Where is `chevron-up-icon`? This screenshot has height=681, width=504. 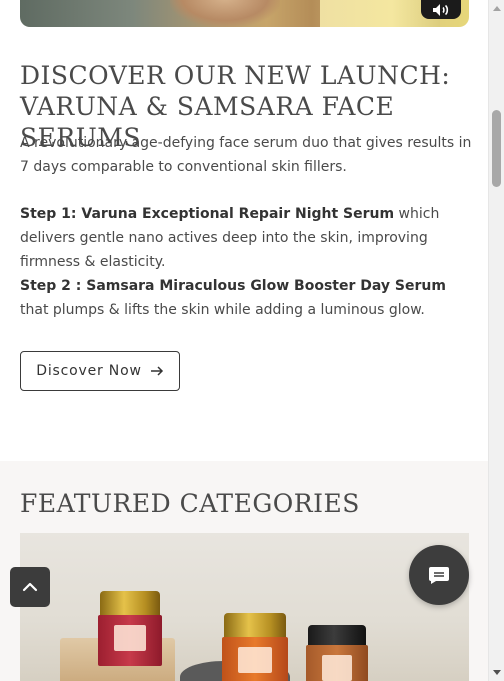 chevron-up-icon is located at coordinates (30, 587).